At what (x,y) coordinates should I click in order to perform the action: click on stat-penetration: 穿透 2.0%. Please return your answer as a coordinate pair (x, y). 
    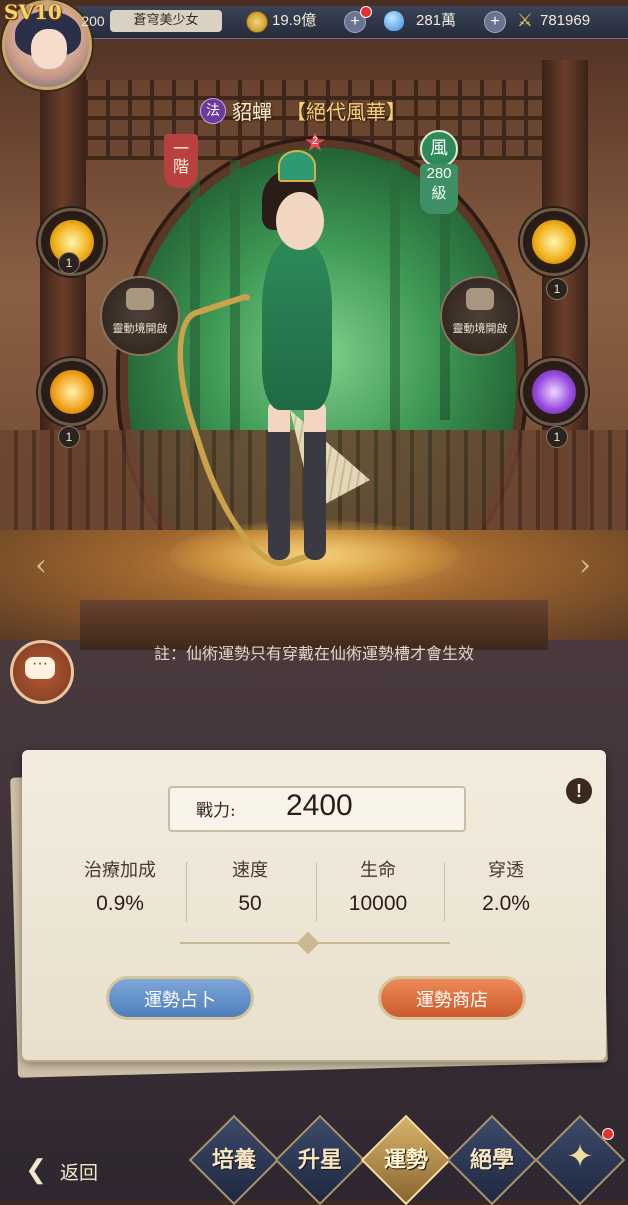
    Looking at the image, I should click on (506, 886).